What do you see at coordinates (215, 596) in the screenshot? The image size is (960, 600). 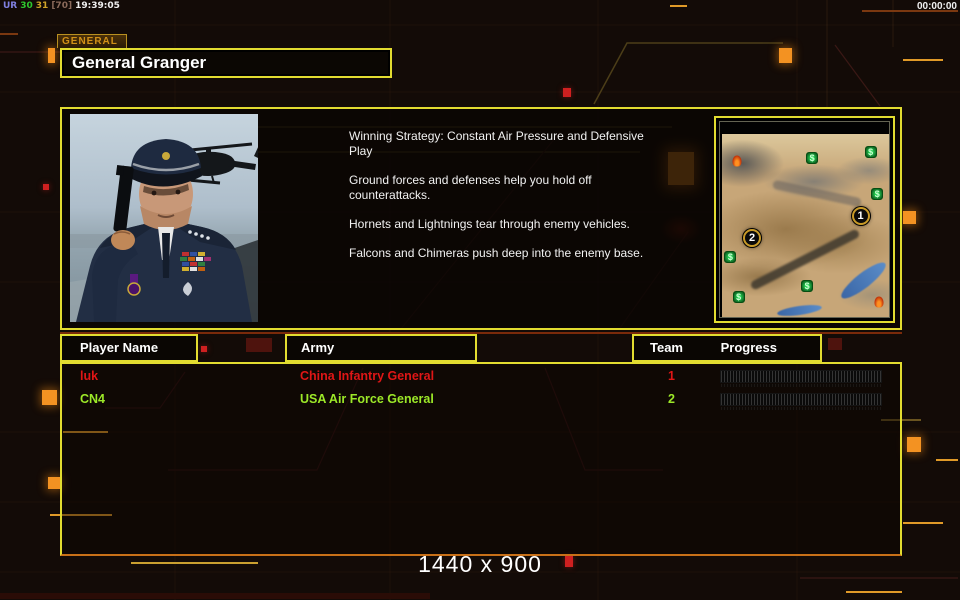 I see `decor-bottom-strip` at bounding box center [215, 596].